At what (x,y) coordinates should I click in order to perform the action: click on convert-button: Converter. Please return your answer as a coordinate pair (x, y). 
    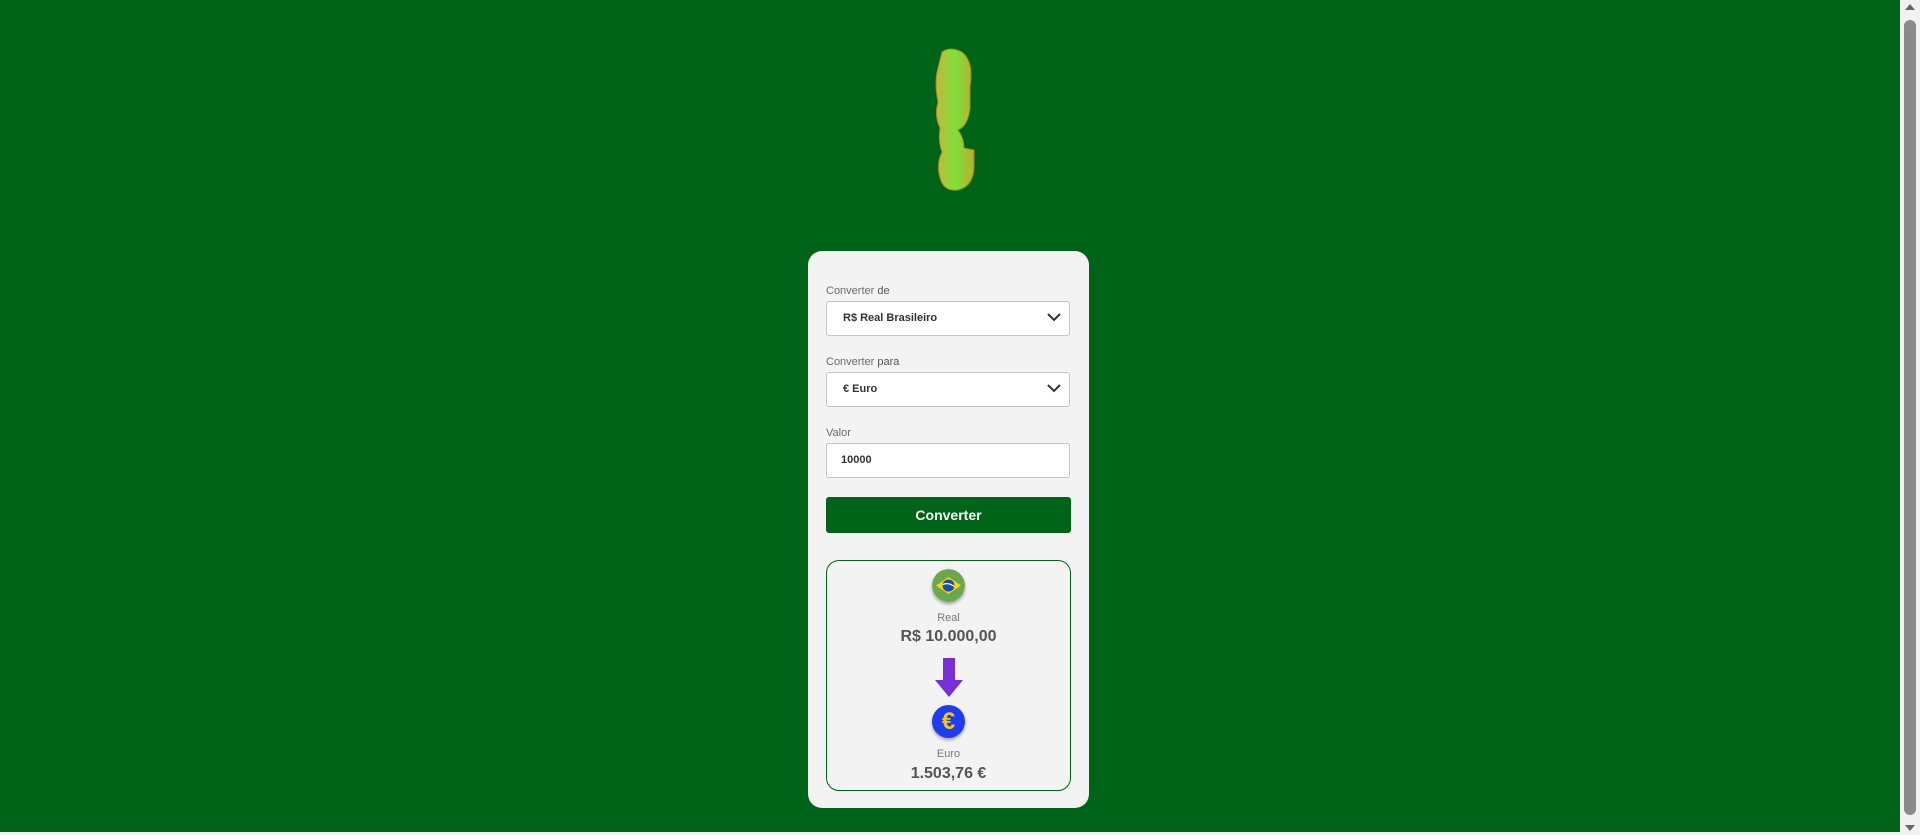
    Looking at the image, I should click on (948, 515).